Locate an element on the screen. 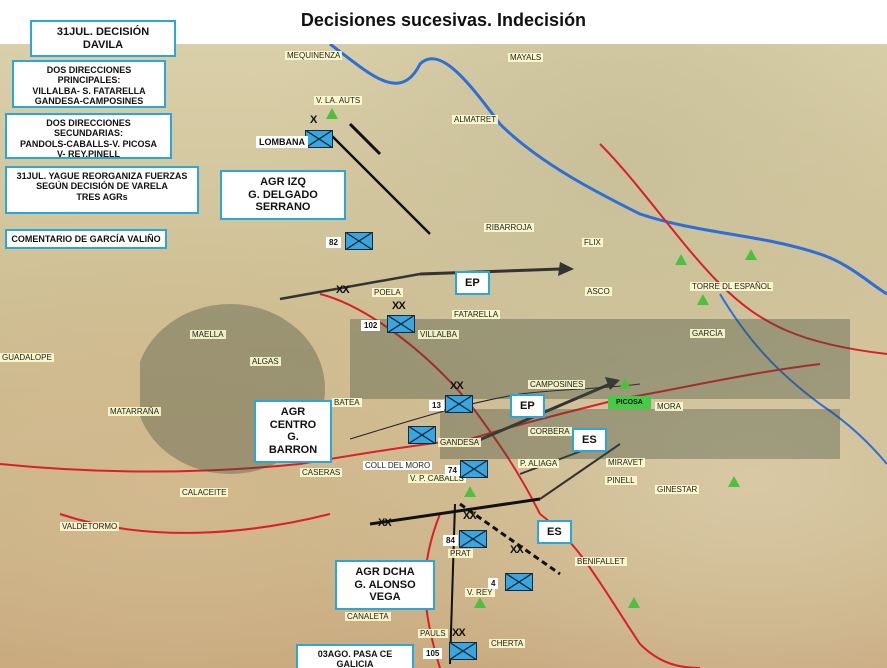 The width and height of the screenshot is (887, 668). place-gandesa: GANDESA is located at coordinates (460, 442).